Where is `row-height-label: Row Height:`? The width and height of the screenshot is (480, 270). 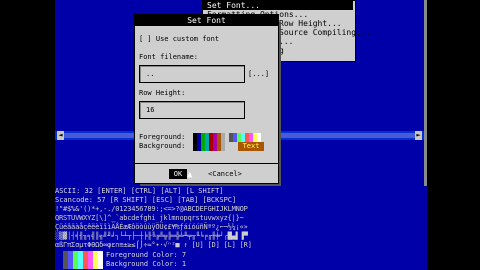 row-height-label: Row Height: is located at coordinates (162, 93).